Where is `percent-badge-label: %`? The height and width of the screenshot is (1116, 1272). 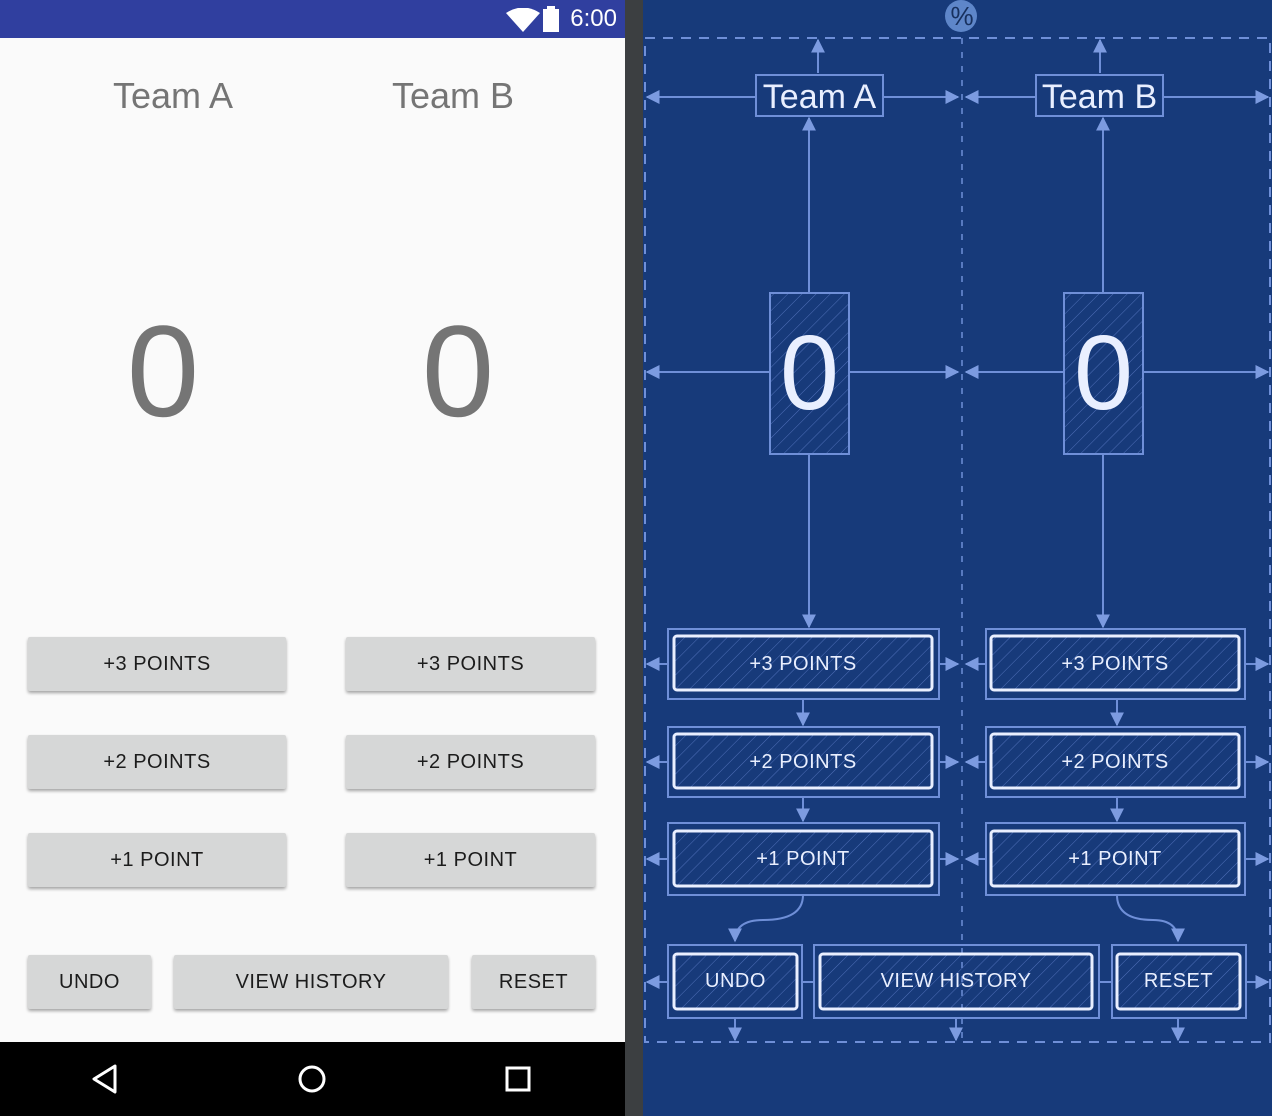 percent-badge-label: % is located at coordinates (962, 16).